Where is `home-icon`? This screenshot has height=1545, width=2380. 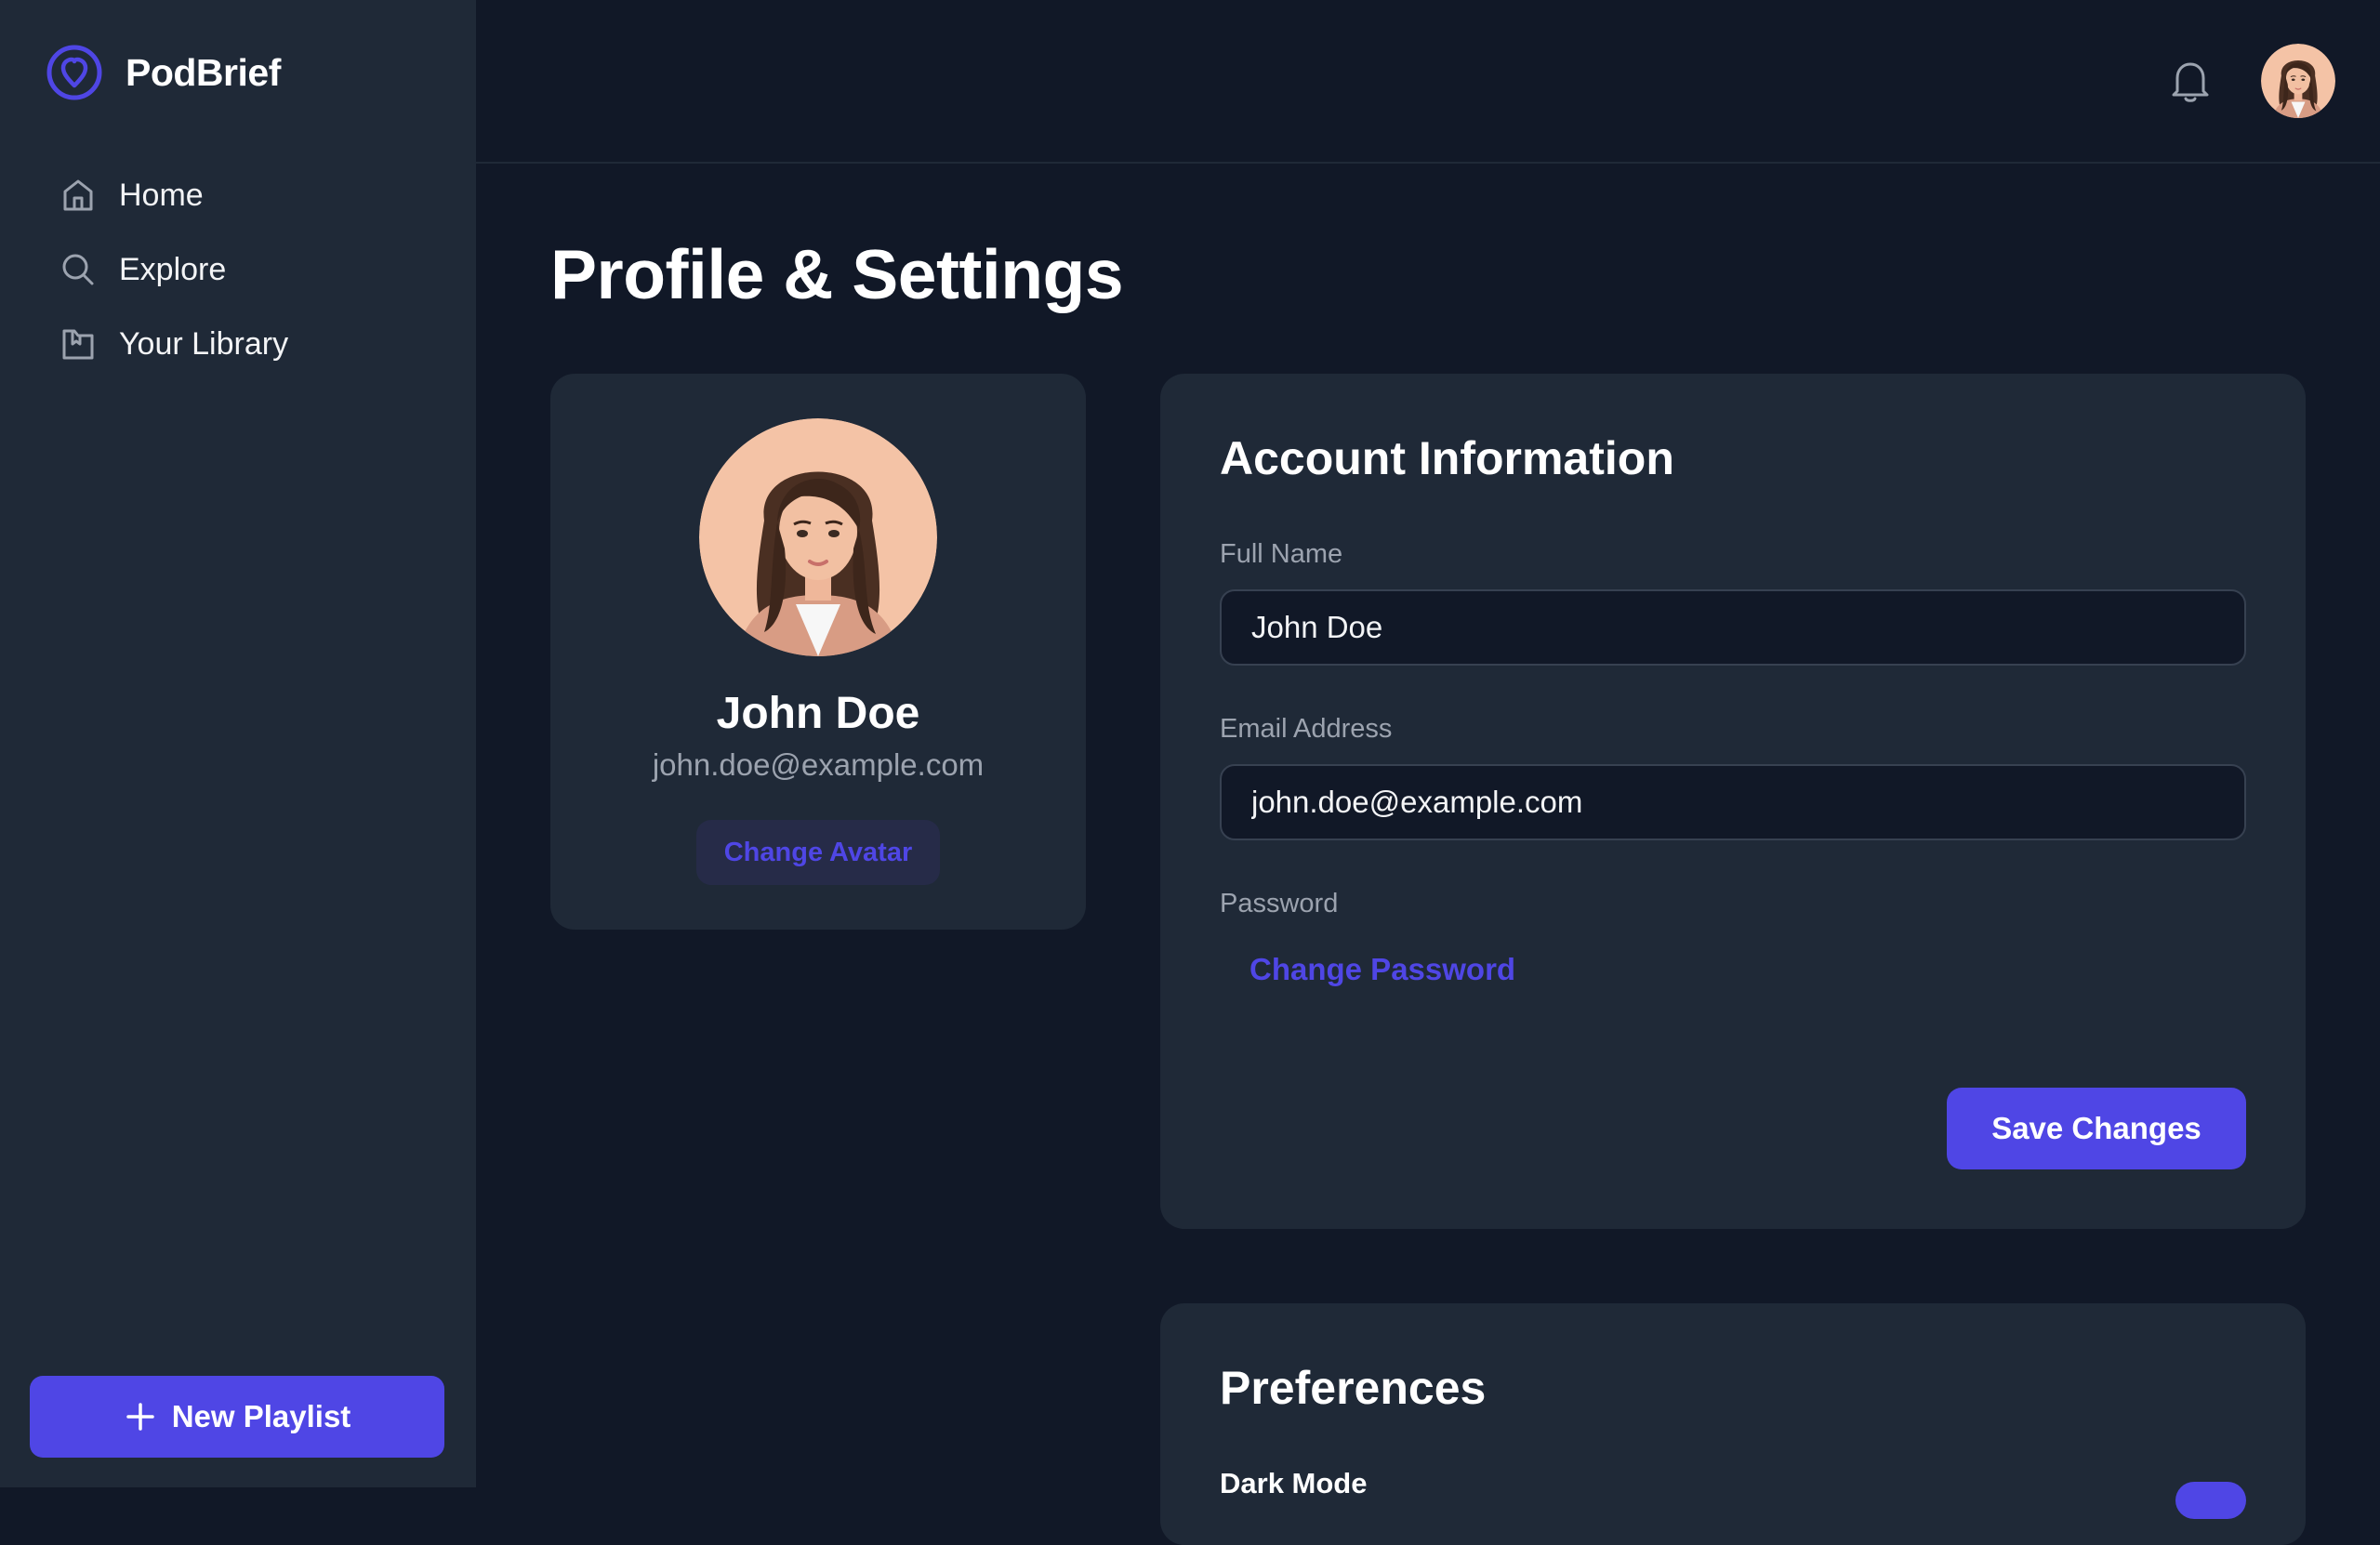
home-icon is located at coordinates (78, 195).